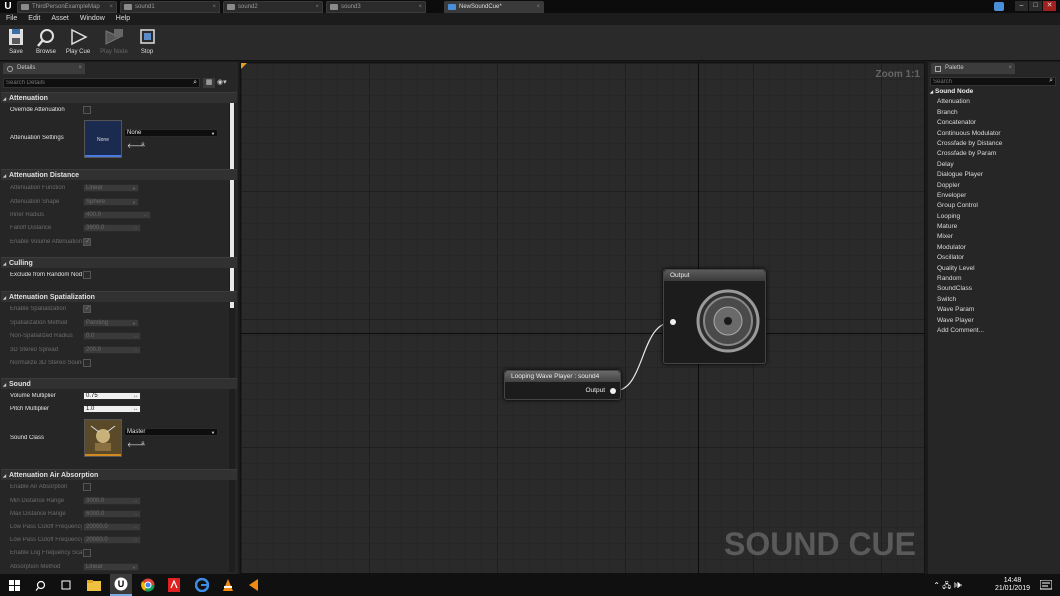 The width and height of the screenshot is (1060, 596). I want to click on save-button: Save, so click(16, 43).